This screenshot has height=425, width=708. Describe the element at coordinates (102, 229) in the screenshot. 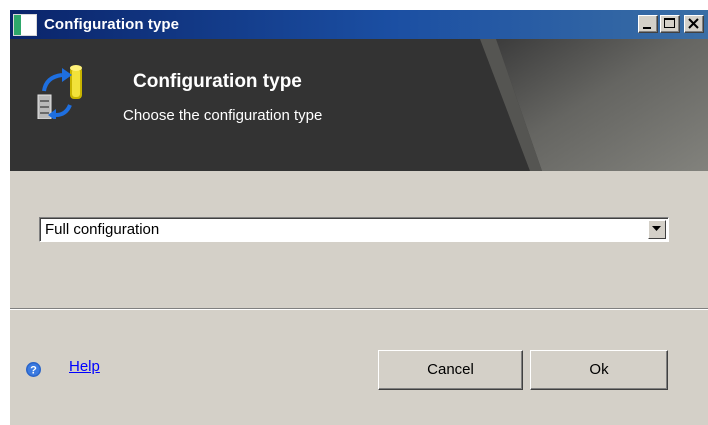

I see `configuration-type-value: Full configuration` at that location.